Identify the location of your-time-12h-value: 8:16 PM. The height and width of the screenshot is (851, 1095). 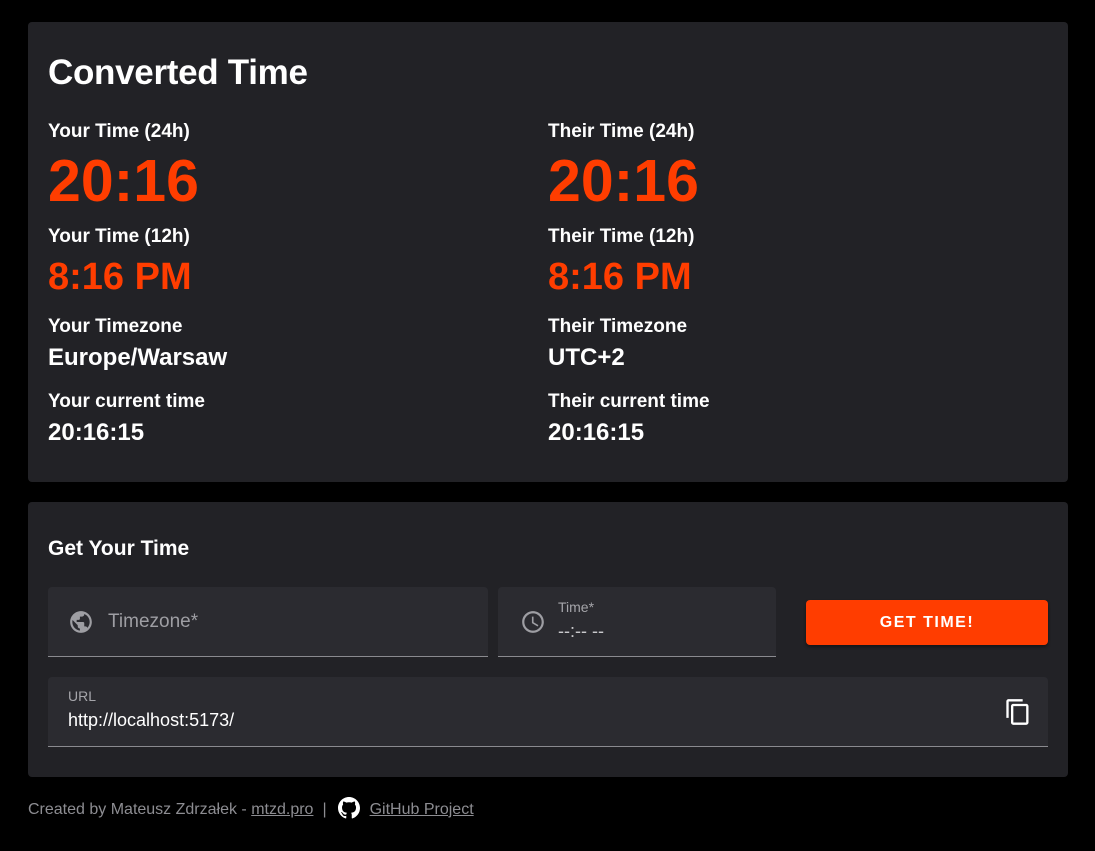
(120, 277).